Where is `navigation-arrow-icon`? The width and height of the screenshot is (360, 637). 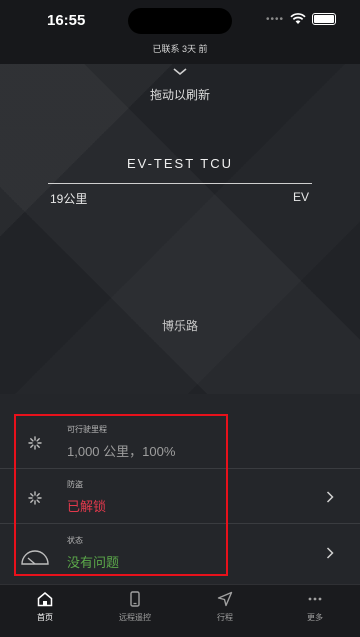 navigation-arrow-icon is located at coordinates (225, 599).